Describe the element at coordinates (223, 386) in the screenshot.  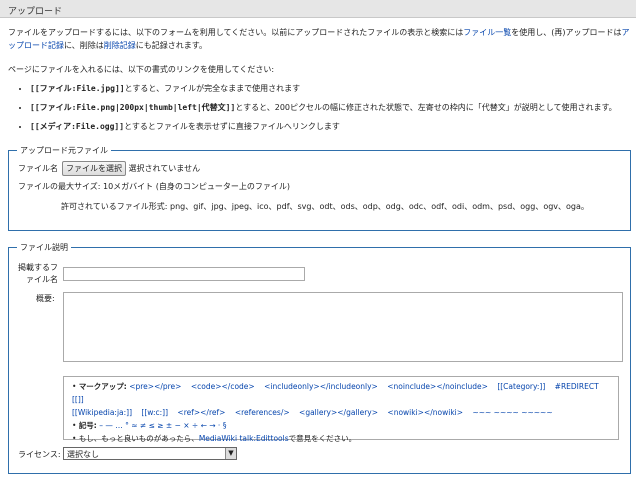
I see `markup-item: <code></code>` at that location.